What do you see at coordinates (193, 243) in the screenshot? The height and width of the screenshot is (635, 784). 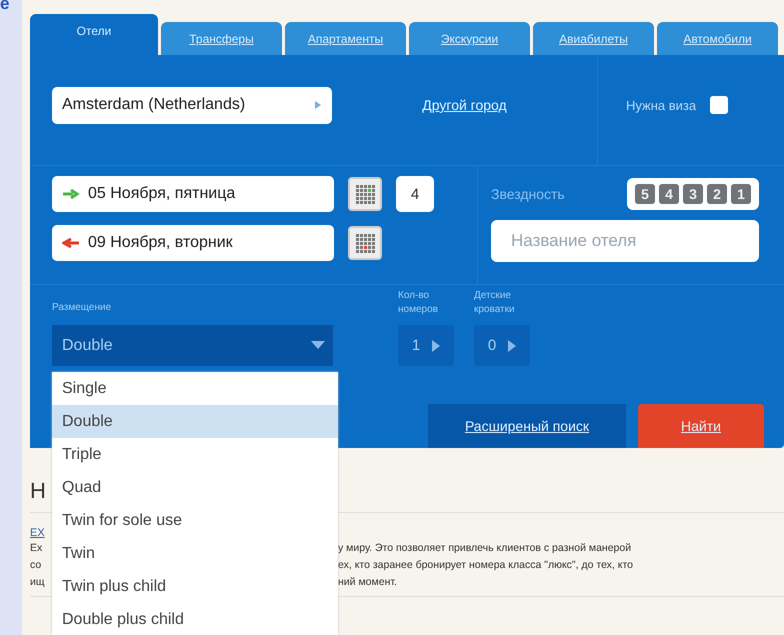 I see `date-field: 09 Ноября, вторник` at bounding box center [193, 243].